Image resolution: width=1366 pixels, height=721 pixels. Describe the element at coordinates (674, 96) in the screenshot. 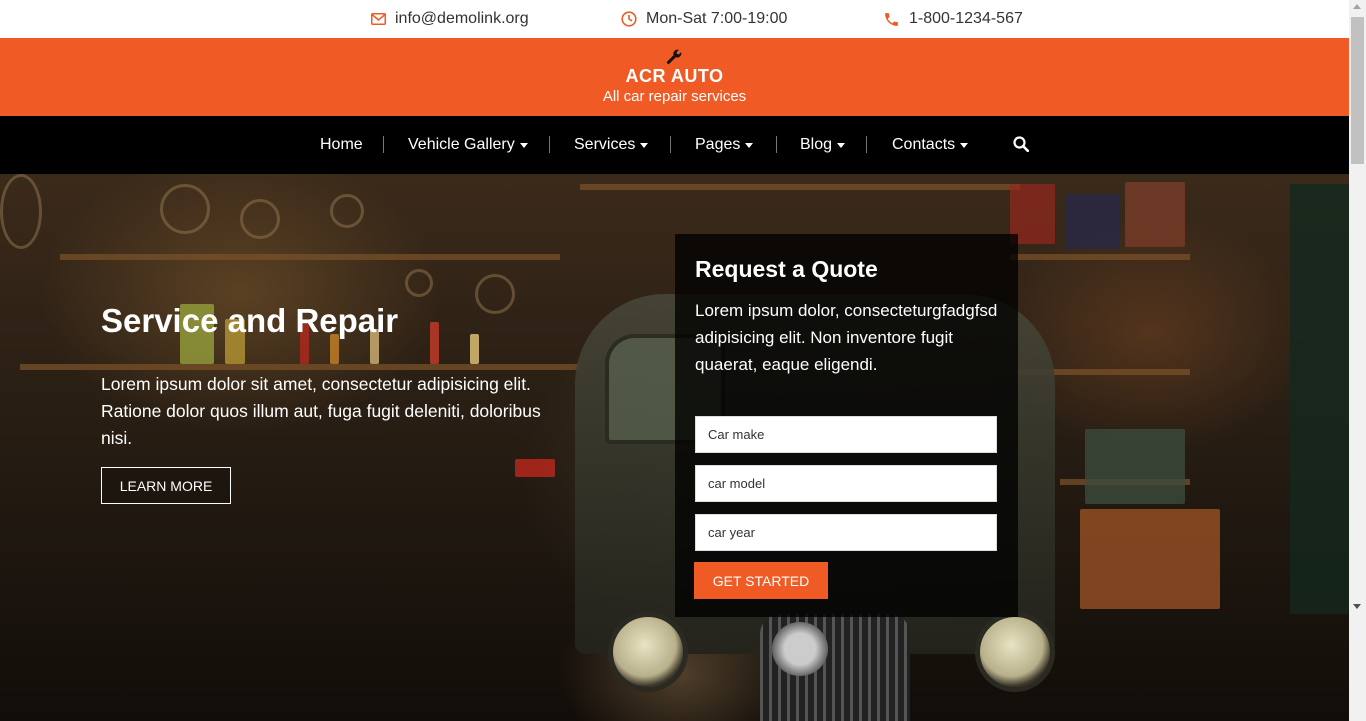

I see `site-tagline: All car repair services` at that location.